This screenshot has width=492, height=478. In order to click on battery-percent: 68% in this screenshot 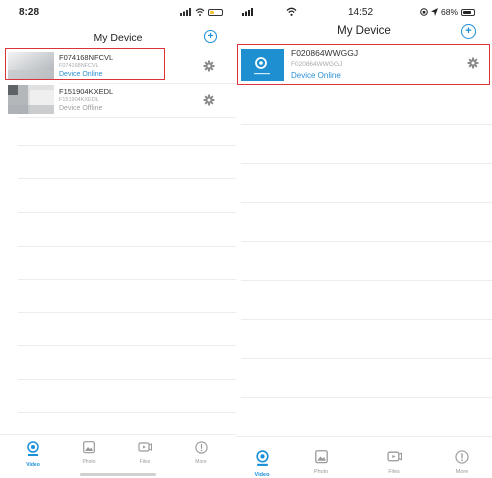, I will do `click(450, 12)`.